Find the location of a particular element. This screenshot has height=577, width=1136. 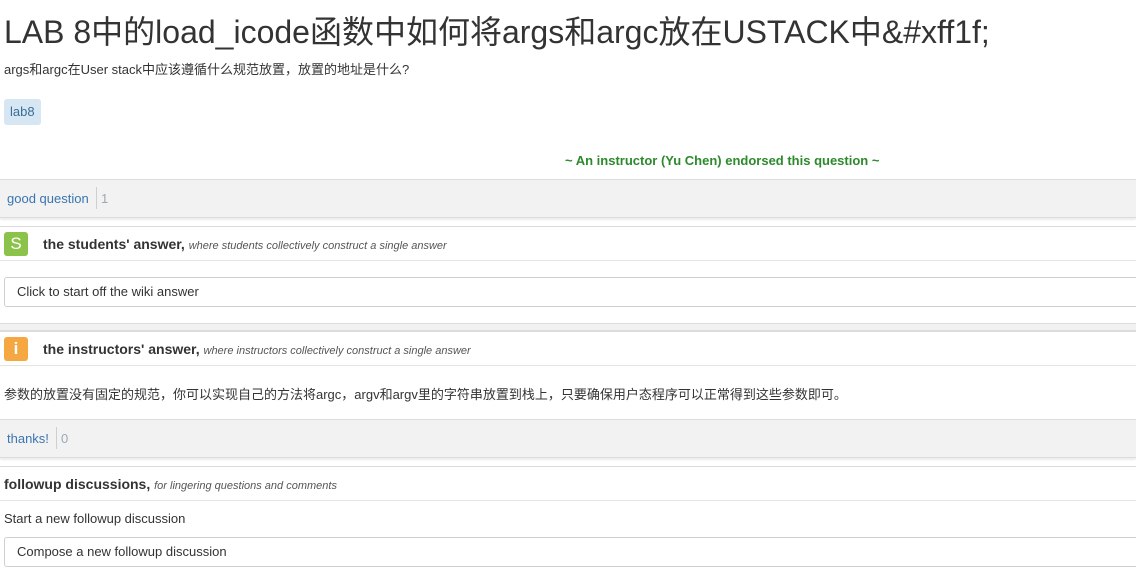

followup-subtitle: for lingering questions and comments is located at coordinates (245, 486).